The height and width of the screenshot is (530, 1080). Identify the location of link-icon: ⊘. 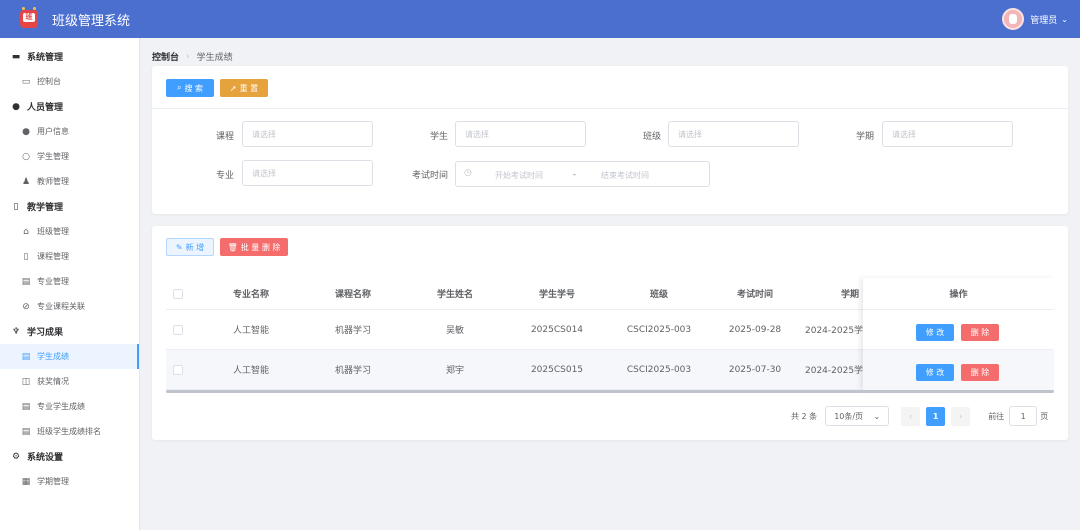
(26, 306).